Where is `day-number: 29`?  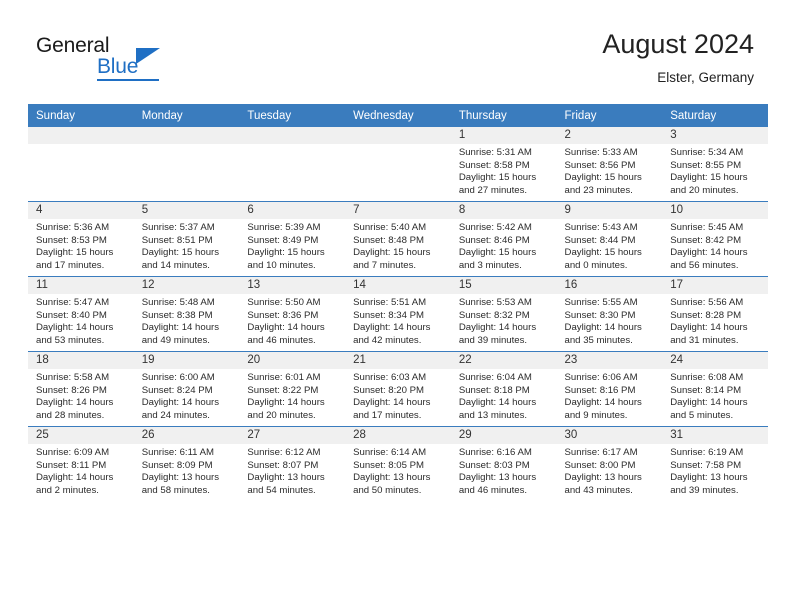
day-number: 29 is located at coordinates (503, 435).